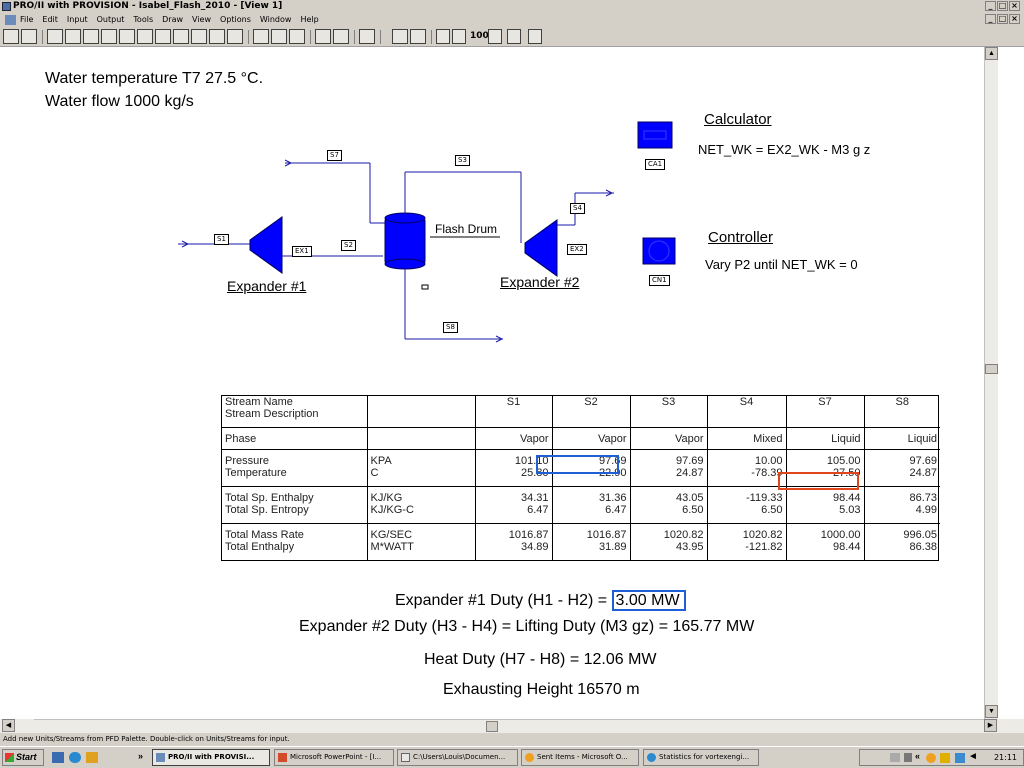 The image size is (1024, 768). Describe the element at coordinates (534, 546) in the screenshot. I see `total-enthalpy-s1: 34.89` at that location.